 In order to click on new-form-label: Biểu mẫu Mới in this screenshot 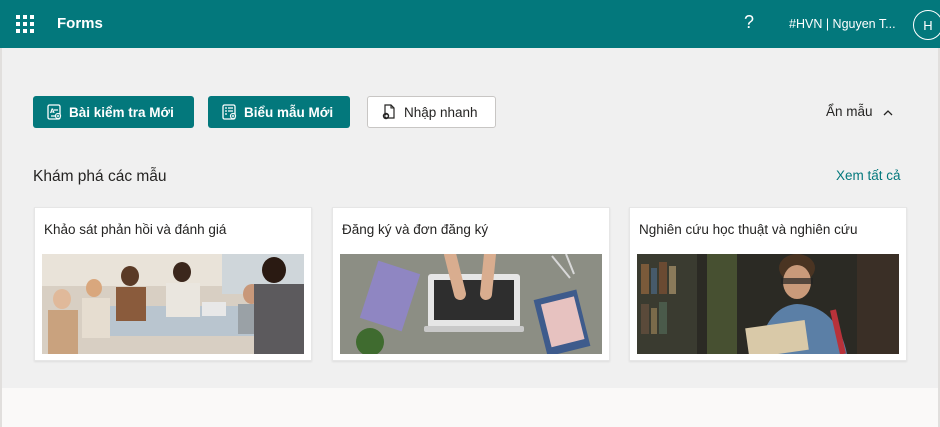, I will do `click(289, 112)`.